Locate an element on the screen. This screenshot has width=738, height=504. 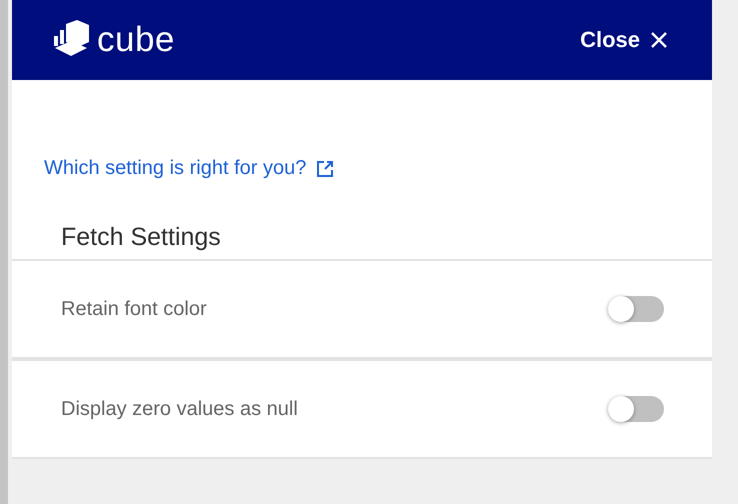
section-title: Fetch Settings is located at coordinates (141, 238).